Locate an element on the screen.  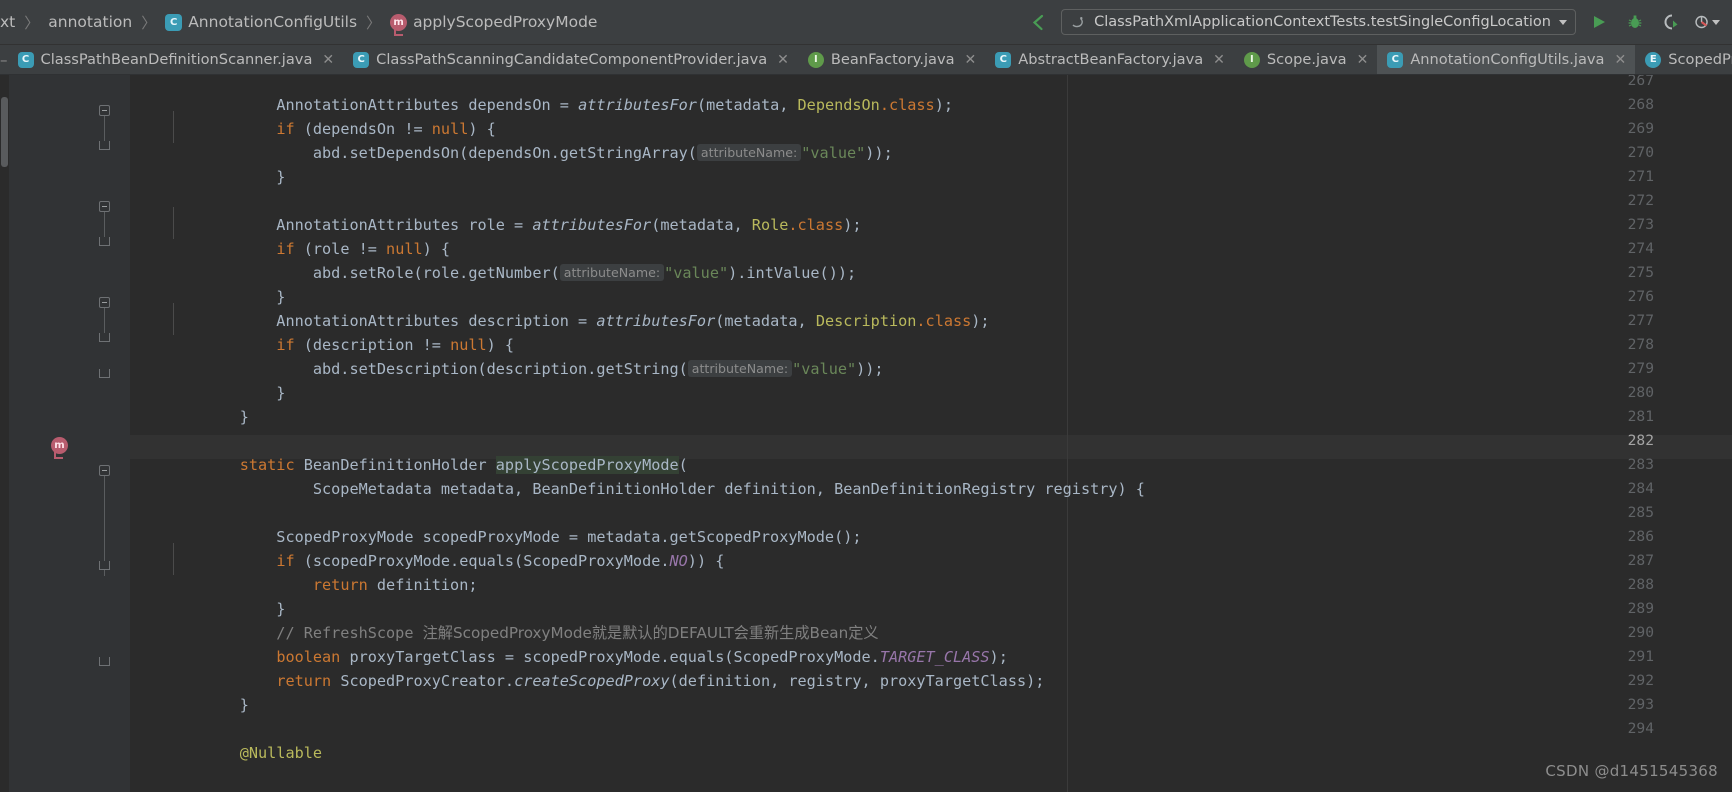
breadcrumb-label: AnnotationConfigUtils is located at coordinates (273, 22).